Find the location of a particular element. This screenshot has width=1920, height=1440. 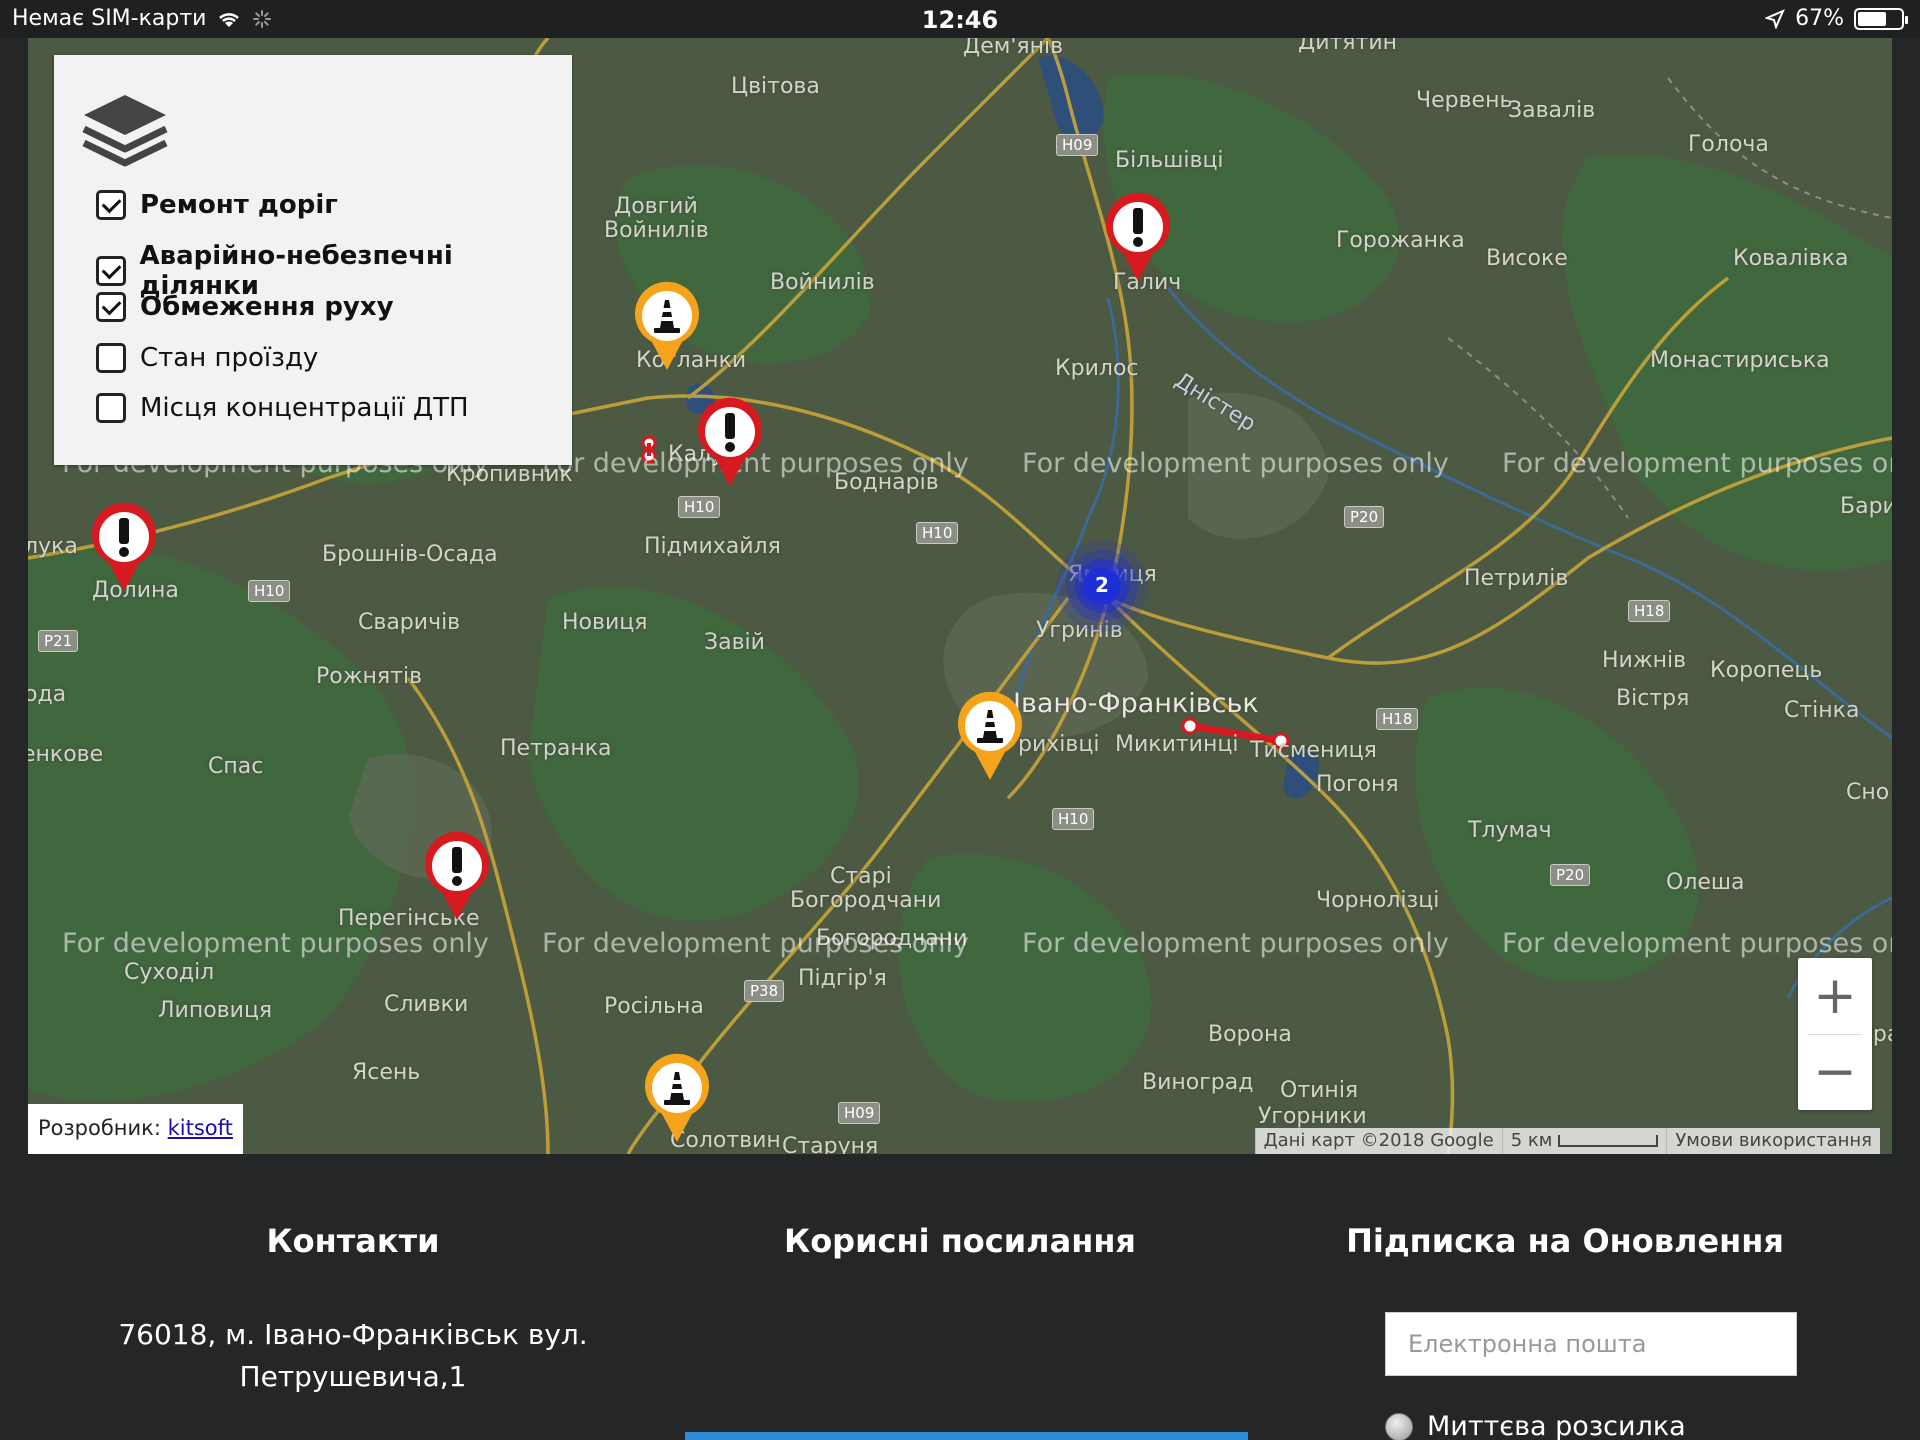

place-label: Більшівці is located at coordinates (1169, 160).